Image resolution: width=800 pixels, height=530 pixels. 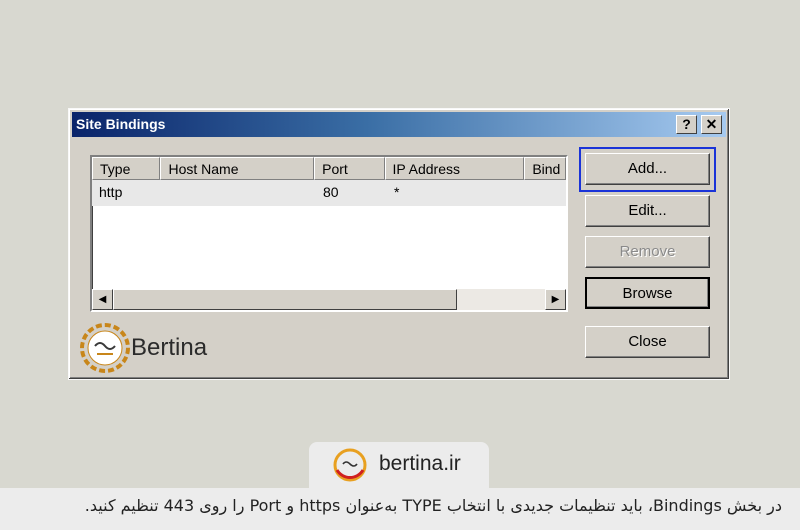 What do you see at coordinates (285, 299) in the screenshot?
I see `scroll-thumb` at bounding box center [285, 299].